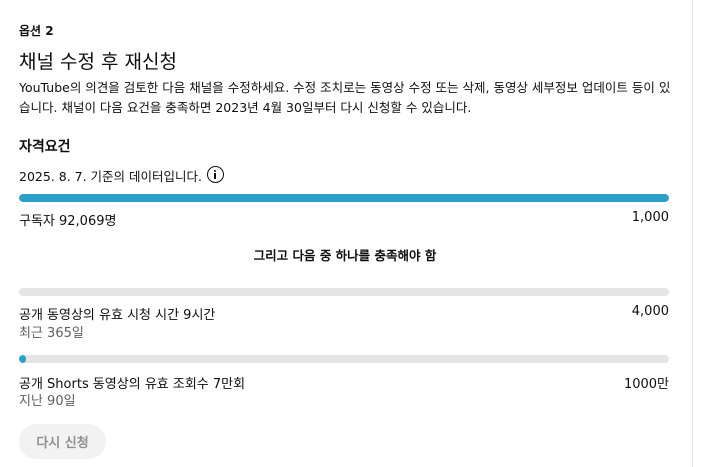  Describe the element at coordinates (344, 292) in the screenshot. I see `watch-hours-progress-bar` at that location.